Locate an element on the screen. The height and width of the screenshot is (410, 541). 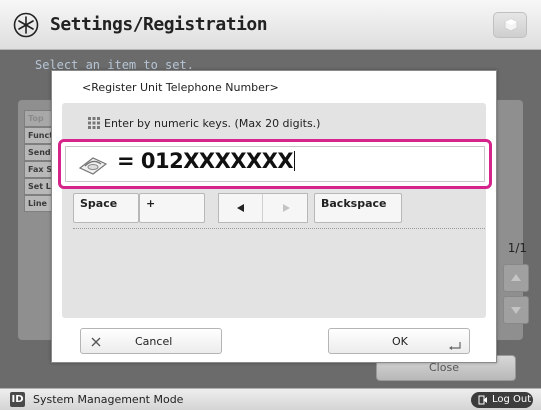
up-arrow-icon is located at coordinates (516, 277).